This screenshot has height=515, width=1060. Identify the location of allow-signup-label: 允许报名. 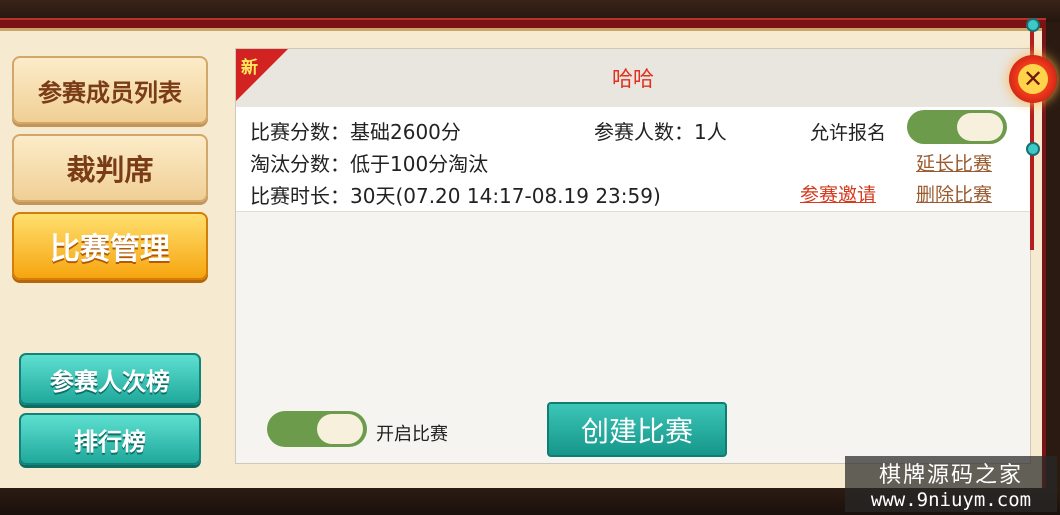
(848, 133).